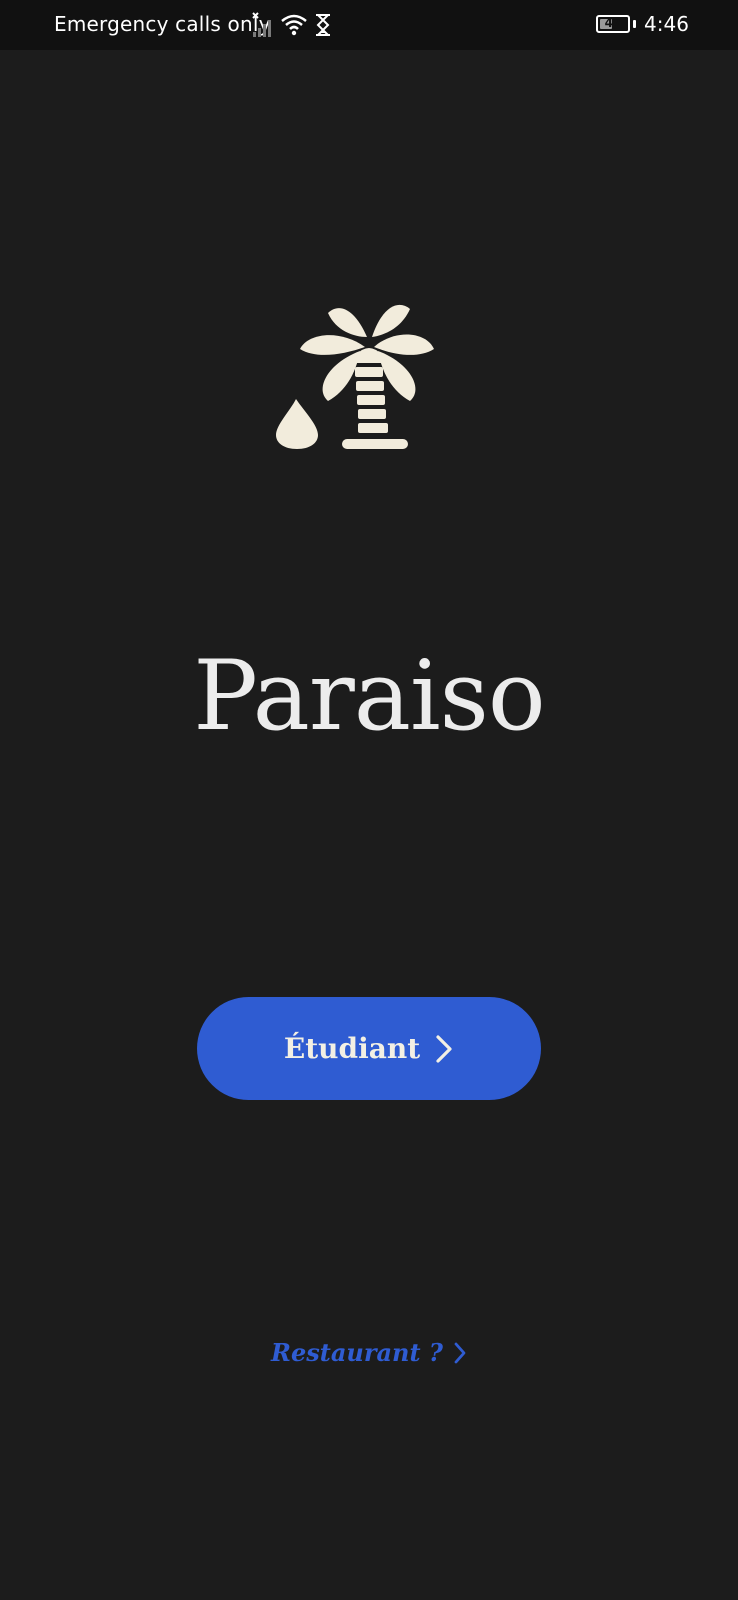 Image resolution: width=738 pixels, height=1600 pixels. I want to click on hourglass-icon, so click(323, 25).